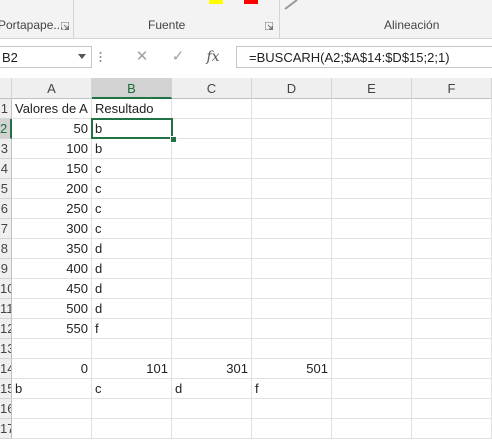 This screenshot has width=492, height=446. Describe the element at coordinates (452, 249) in the screenshot. I see `cell-f8` at that location.